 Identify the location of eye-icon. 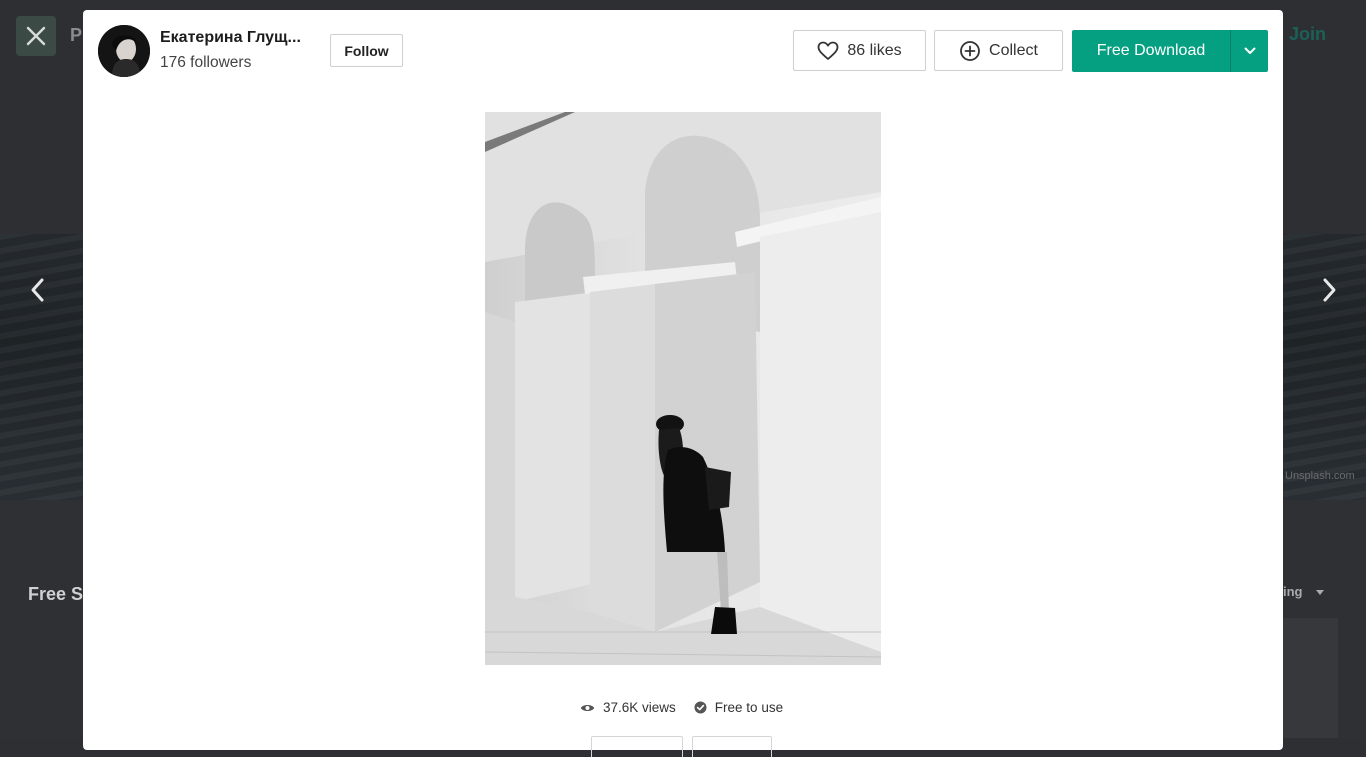
(587, 707).